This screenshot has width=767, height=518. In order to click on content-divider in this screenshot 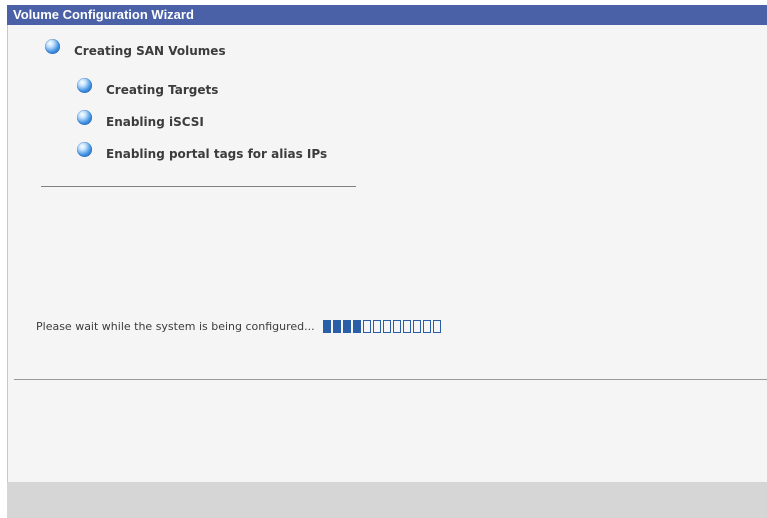, I will do `click(390, 379)`.